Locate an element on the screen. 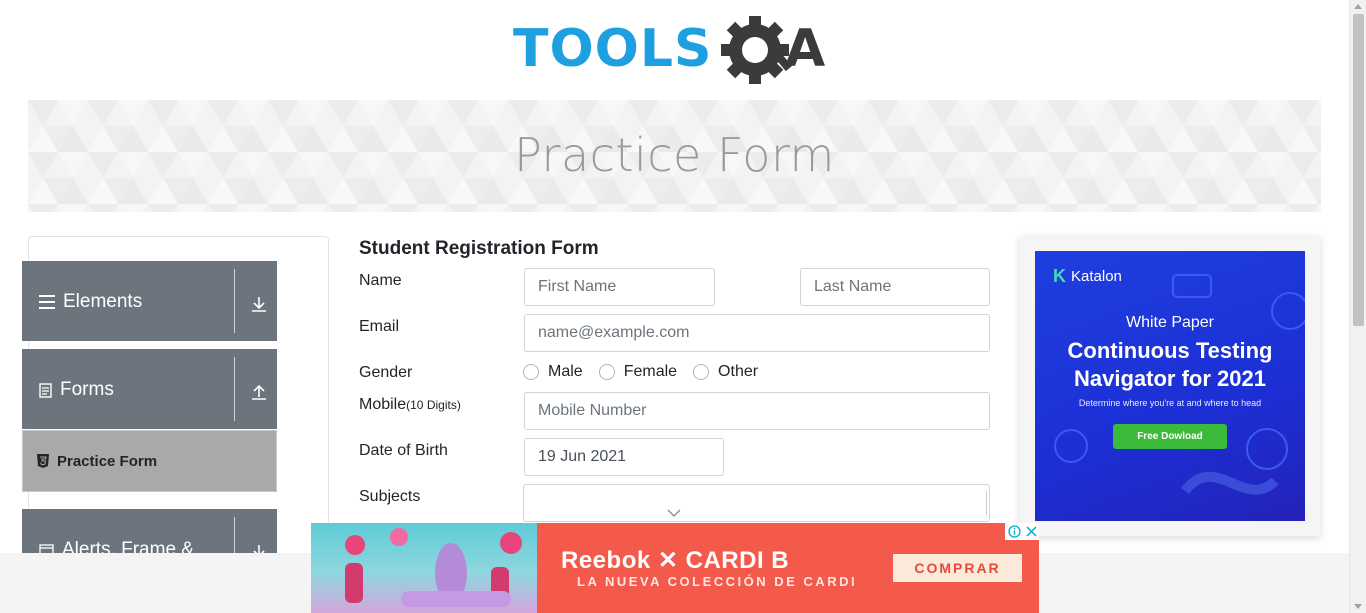 This screenshot has width=1366, height=613. name-label: Name is located at coordinates (380, 280).